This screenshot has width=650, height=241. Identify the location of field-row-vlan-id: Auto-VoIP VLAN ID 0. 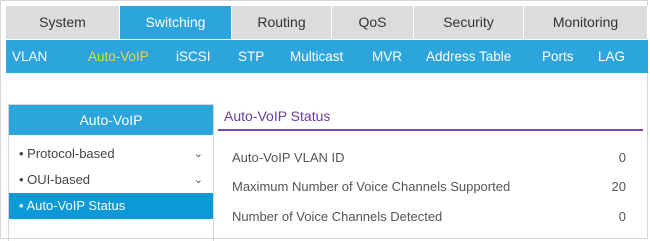
(437, 157).